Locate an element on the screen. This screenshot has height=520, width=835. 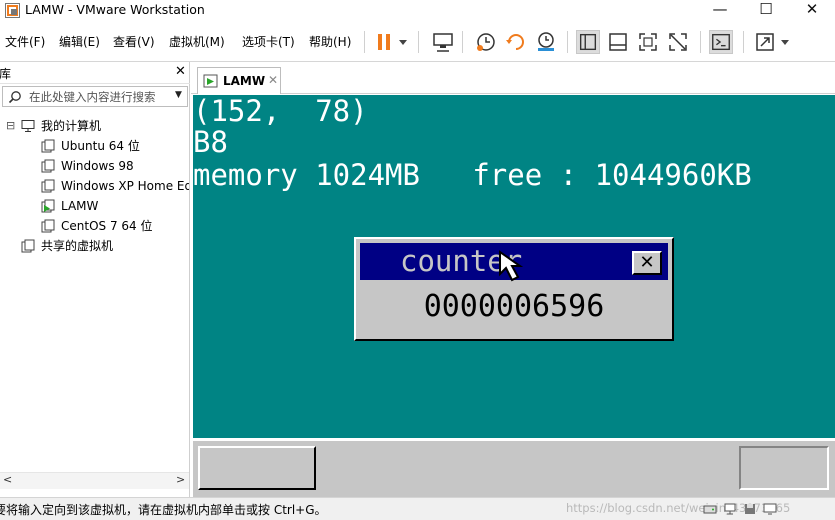
guest-coordinate-line: (152, 78) is located at coordinates (280, 111).